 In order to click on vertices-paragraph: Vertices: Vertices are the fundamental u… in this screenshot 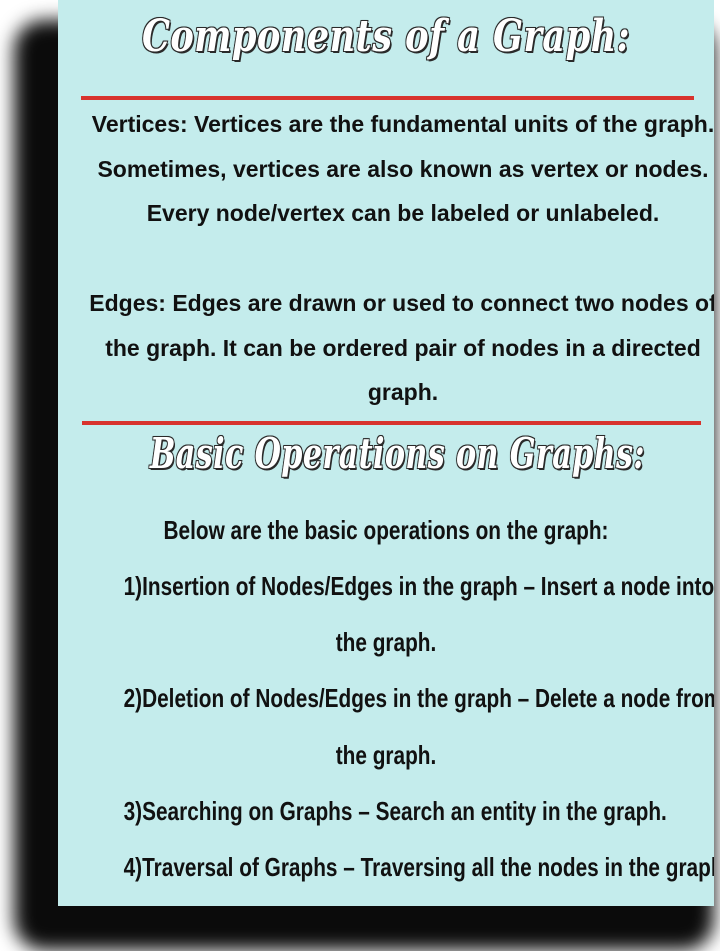, I will do `click(402, 168)`.